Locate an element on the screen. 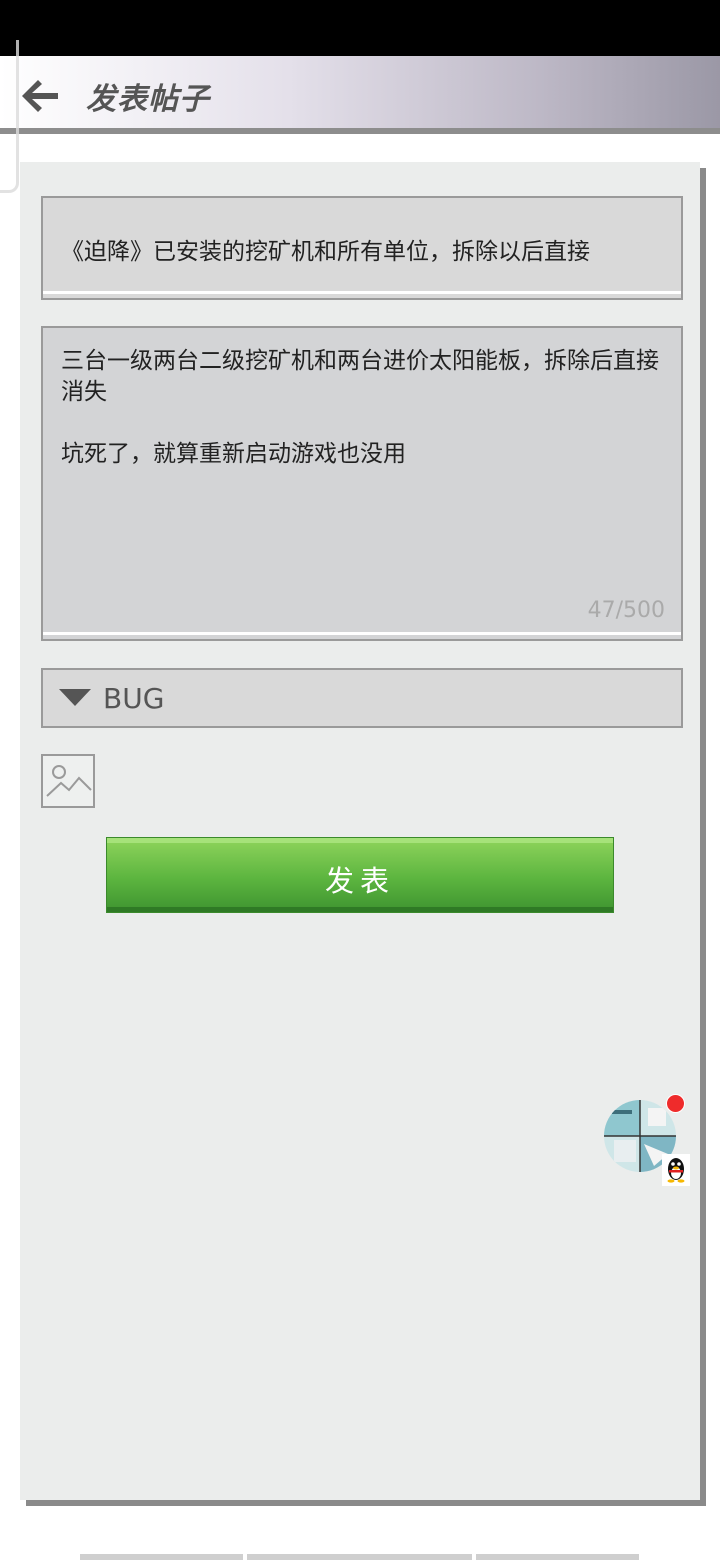 The height and width of the screenshot is (1560, 720). status-bar is located at coordinates (360, 28).